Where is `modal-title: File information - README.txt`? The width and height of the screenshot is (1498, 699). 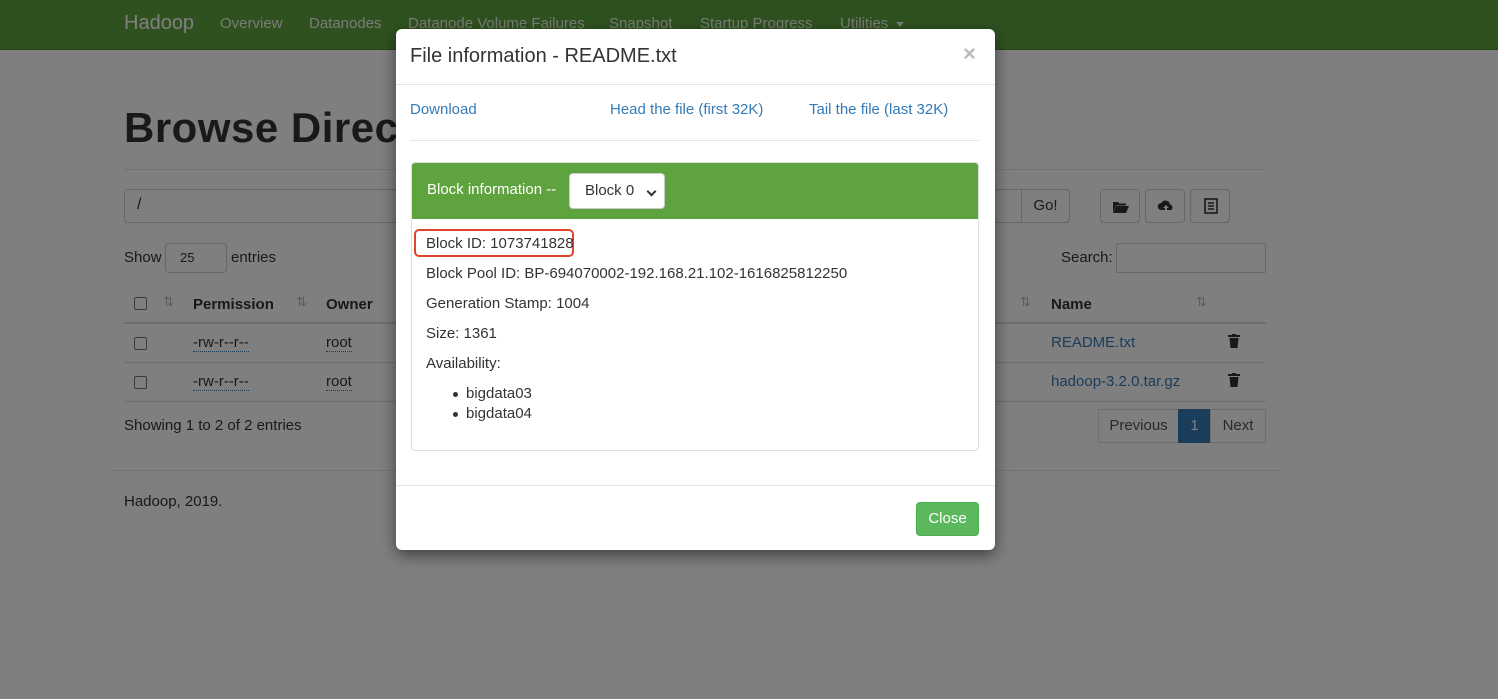
modal-title: File information - README.txt is located at coordinates (543, 56).